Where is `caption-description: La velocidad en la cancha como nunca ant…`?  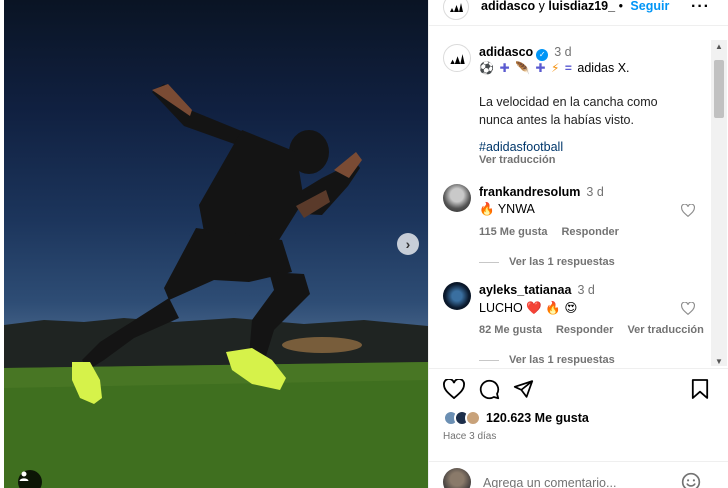
caption-description: La velocidad en la cancha como nunca ant… is located at coordinates (568, 111).